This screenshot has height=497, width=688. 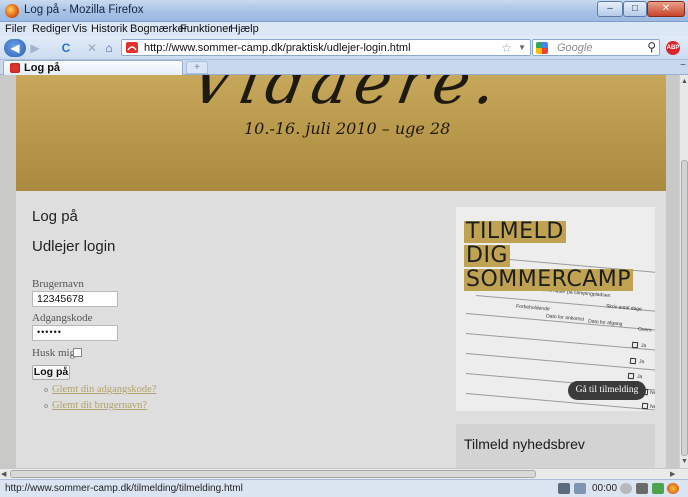 I want to click on promo-word-2: DIG, so click(x=487, y=255).